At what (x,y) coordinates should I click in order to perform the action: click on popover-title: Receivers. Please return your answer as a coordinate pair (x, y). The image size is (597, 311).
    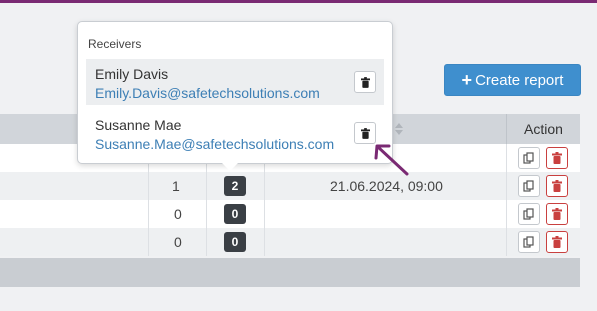
    Looking at the image, I should click on (115, 44).